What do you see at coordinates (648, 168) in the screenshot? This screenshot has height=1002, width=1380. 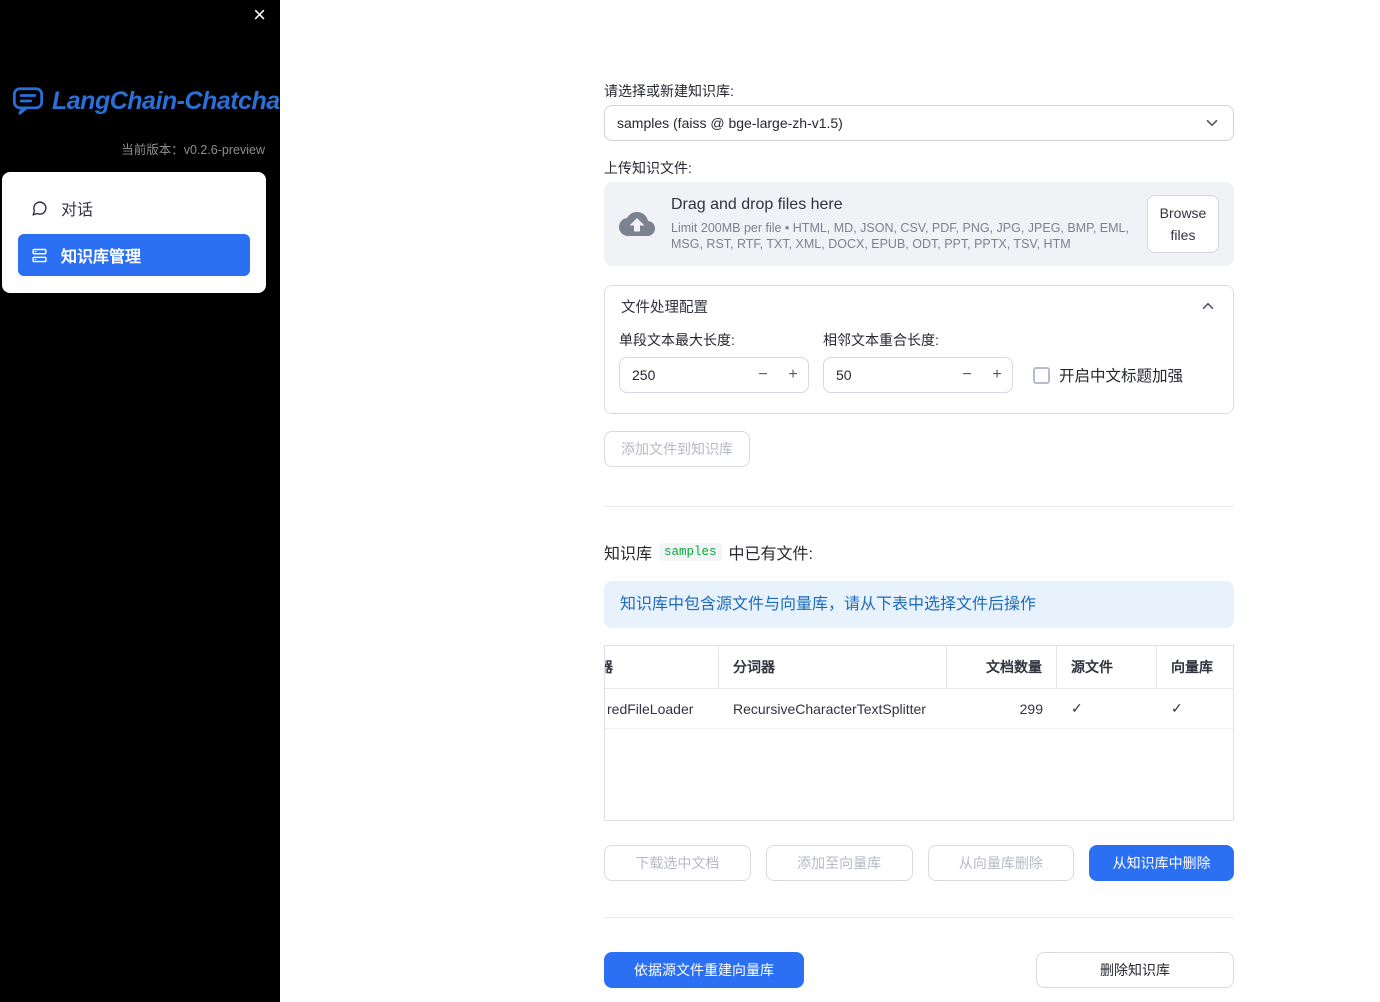 I see `upload-label: 上传知识文件:` at bounding box center [648, 168].